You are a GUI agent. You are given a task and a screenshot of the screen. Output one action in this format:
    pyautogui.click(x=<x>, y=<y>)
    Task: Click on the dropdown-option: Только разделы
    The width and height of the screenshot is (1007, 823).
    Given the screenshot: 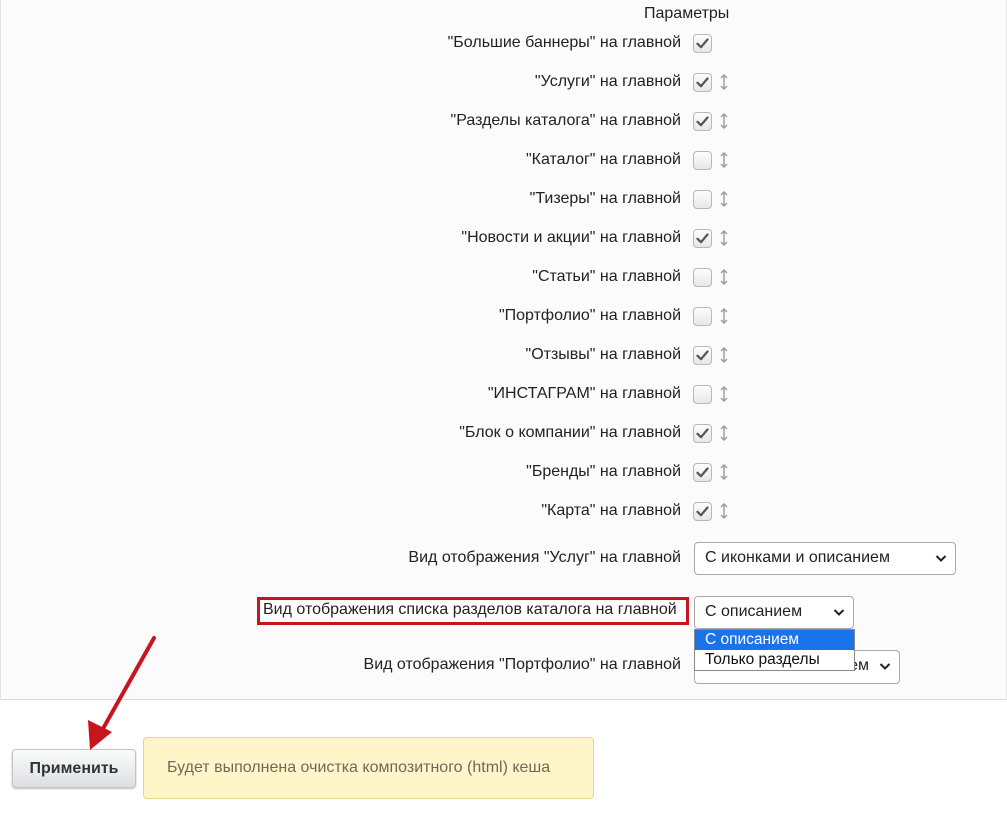 What is the action you would take?
    pyautogui.click(x=774, y=660)
    